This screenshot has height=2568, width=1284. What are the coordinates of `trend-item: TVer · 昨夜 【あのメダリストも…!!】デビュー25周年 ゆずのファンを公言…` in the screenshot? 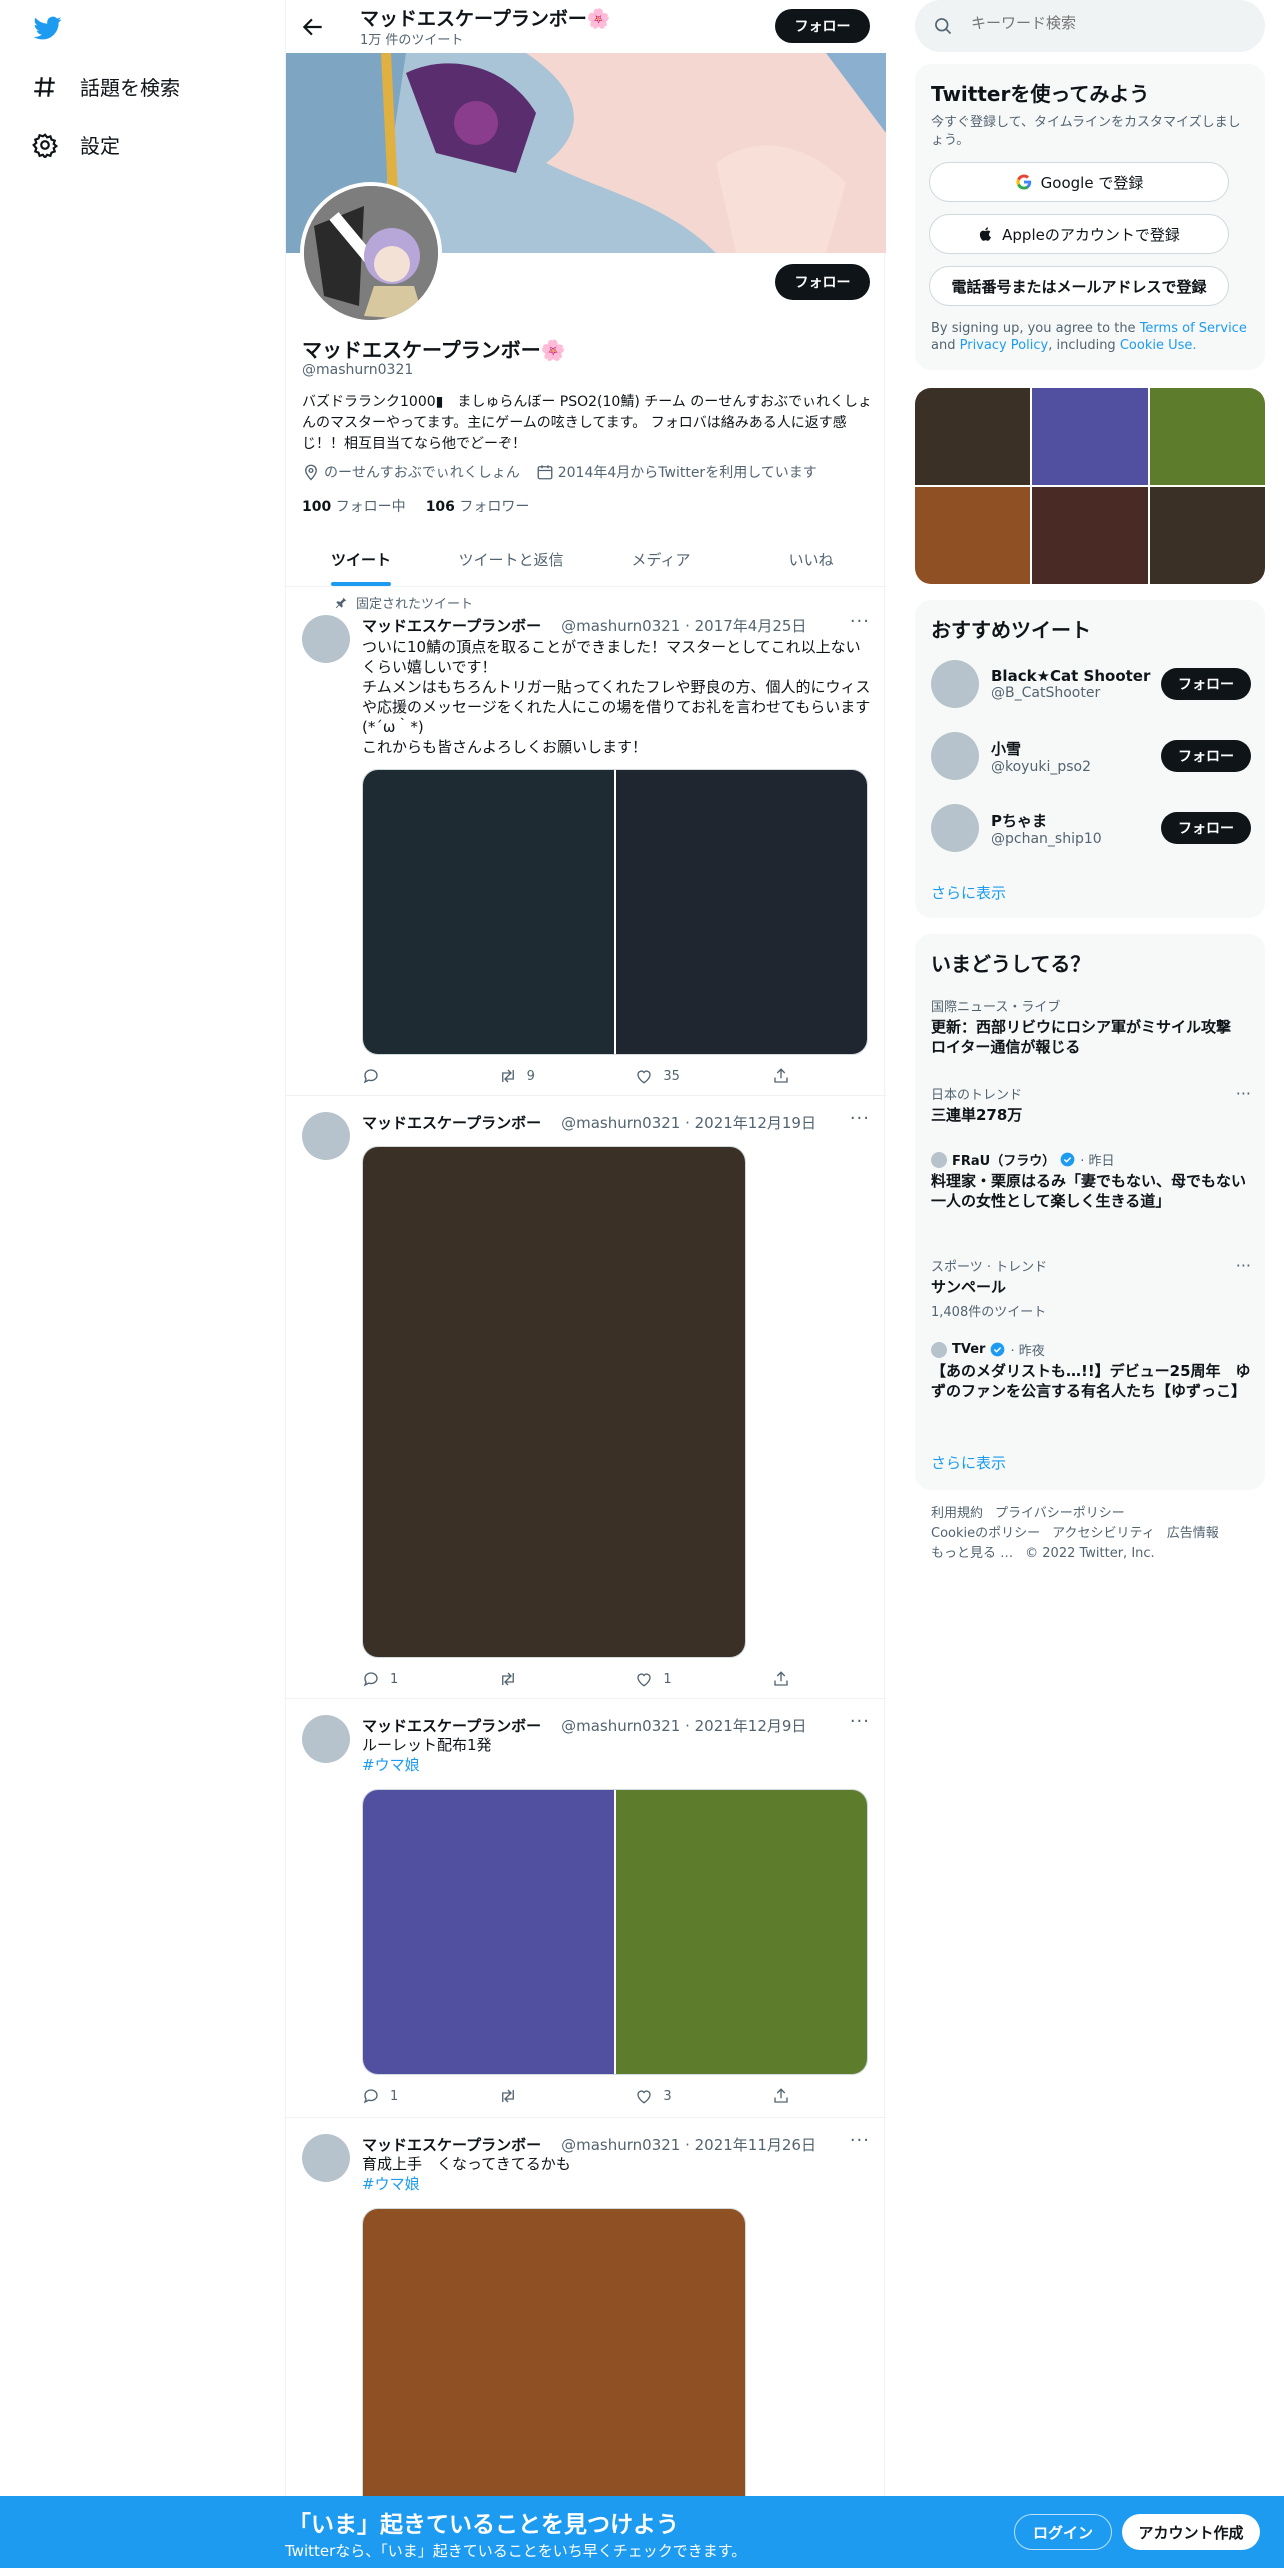 It's located at (1091, 1370).